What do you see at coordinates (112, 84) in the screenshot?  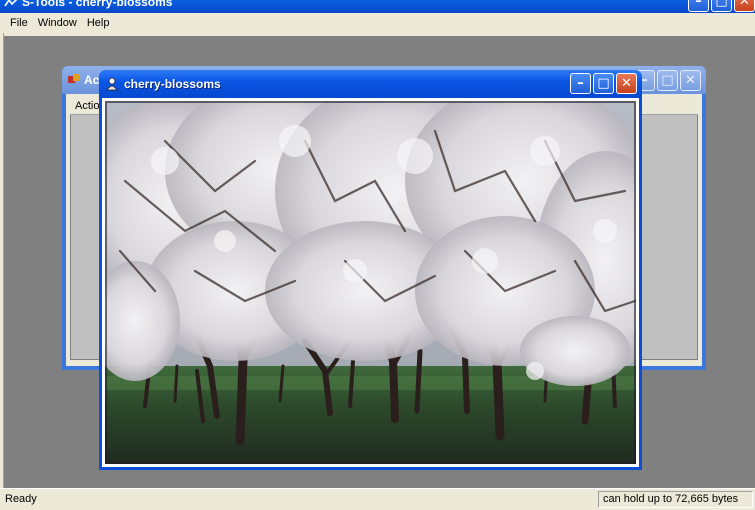 I see `image-window-icon` at bounding box center [112, 84].